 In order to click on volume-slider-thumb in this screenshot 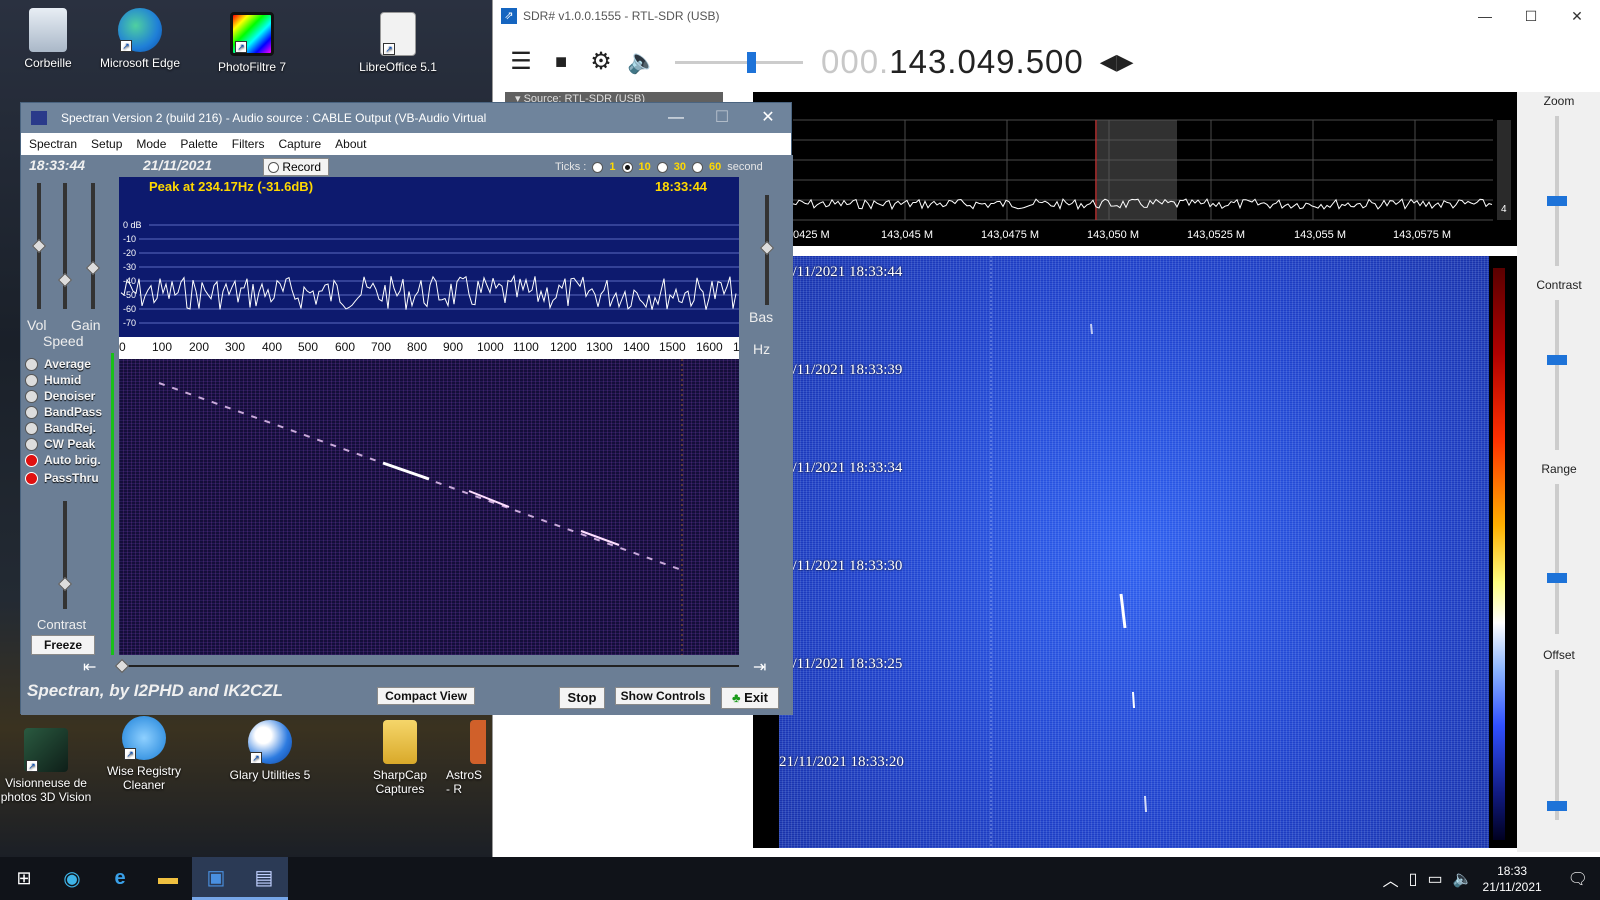, I will do `click(751, 62)`.